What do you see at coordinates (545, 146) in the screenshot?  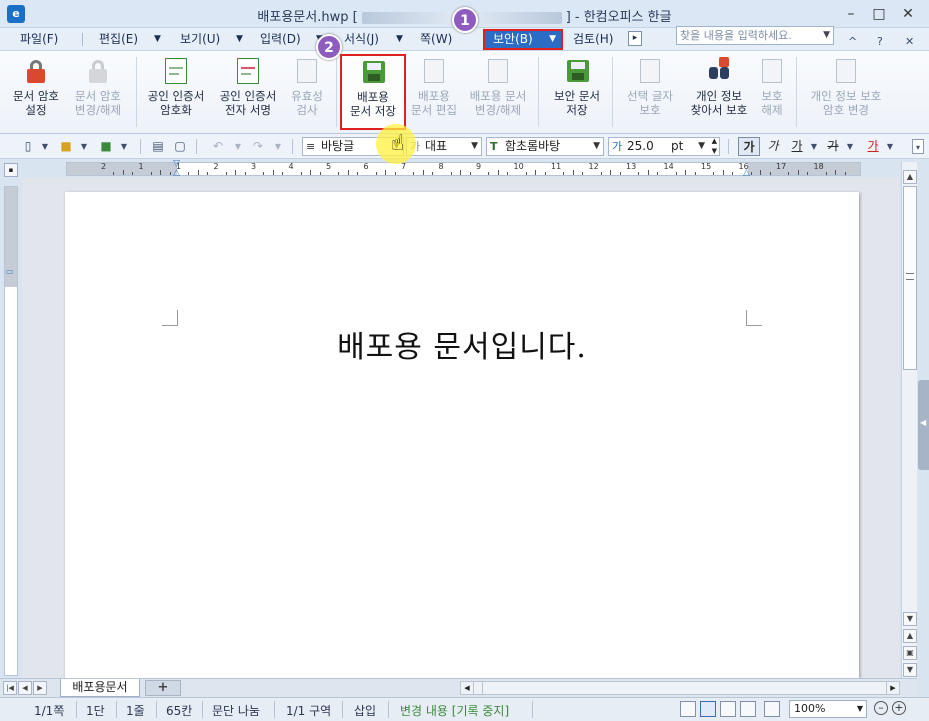 I see `font-select: T 함초롬바탕 ▼` at bounding box center [545, 146].